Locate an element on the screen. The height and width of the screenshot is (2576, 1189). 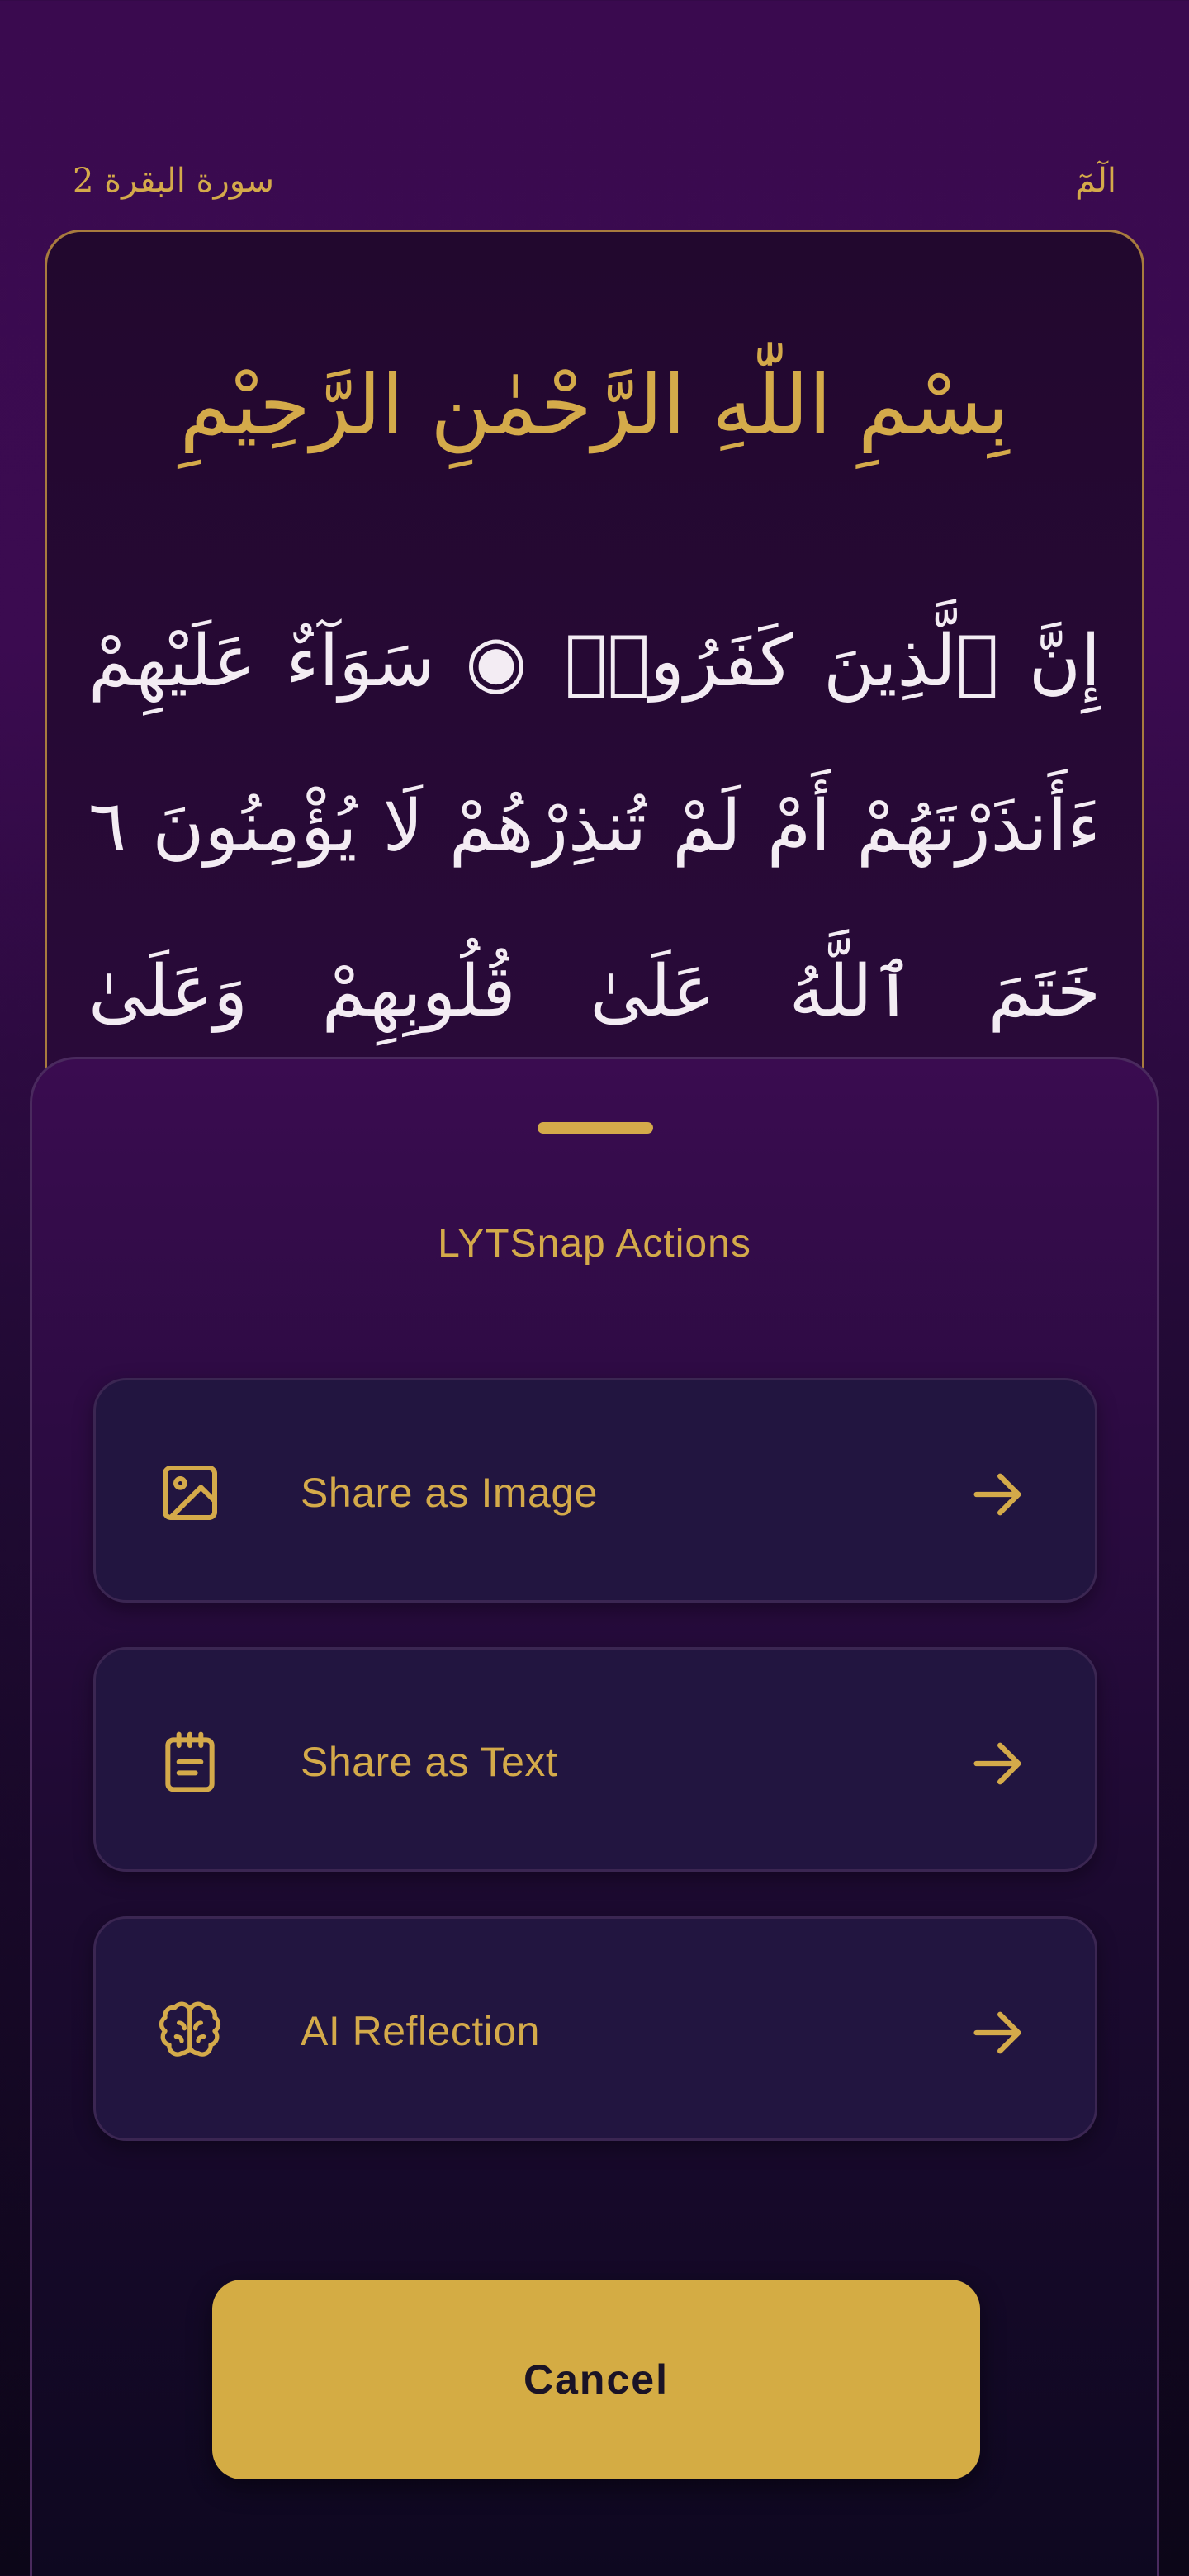
surah-name: سورة البقرة 2 is located at coordinates (173, 181).